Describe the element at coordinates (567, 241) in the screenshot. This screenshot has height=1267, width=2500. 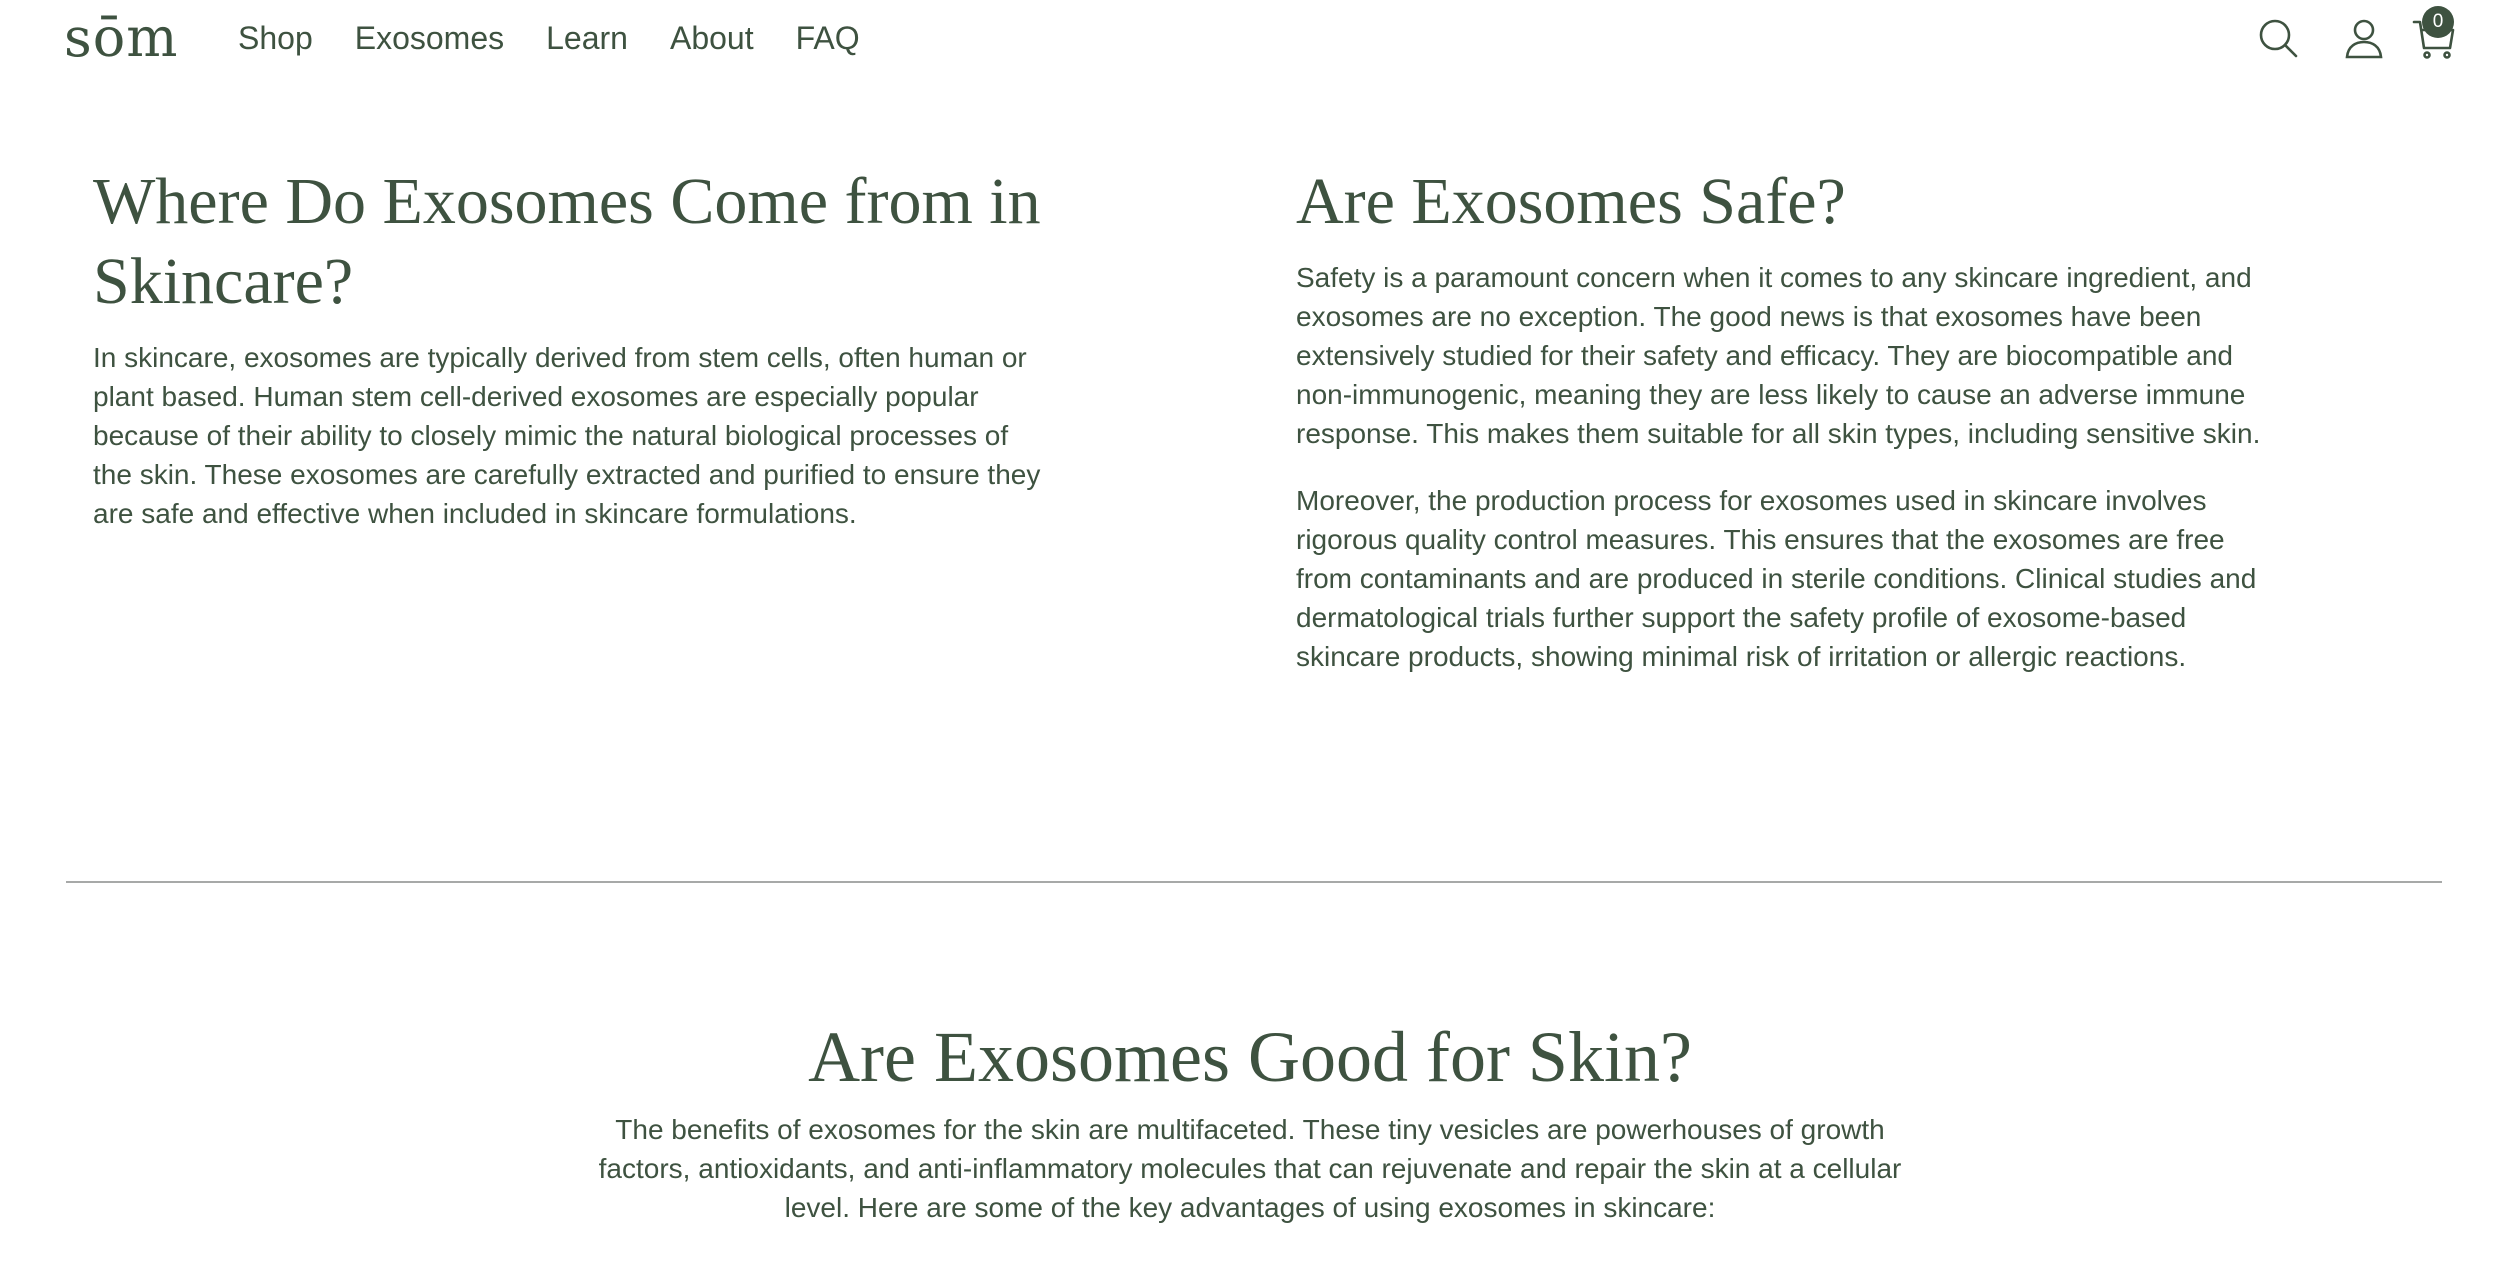
I see `section-title: Where Do Exosomes Come from in Skincare?` at that location.